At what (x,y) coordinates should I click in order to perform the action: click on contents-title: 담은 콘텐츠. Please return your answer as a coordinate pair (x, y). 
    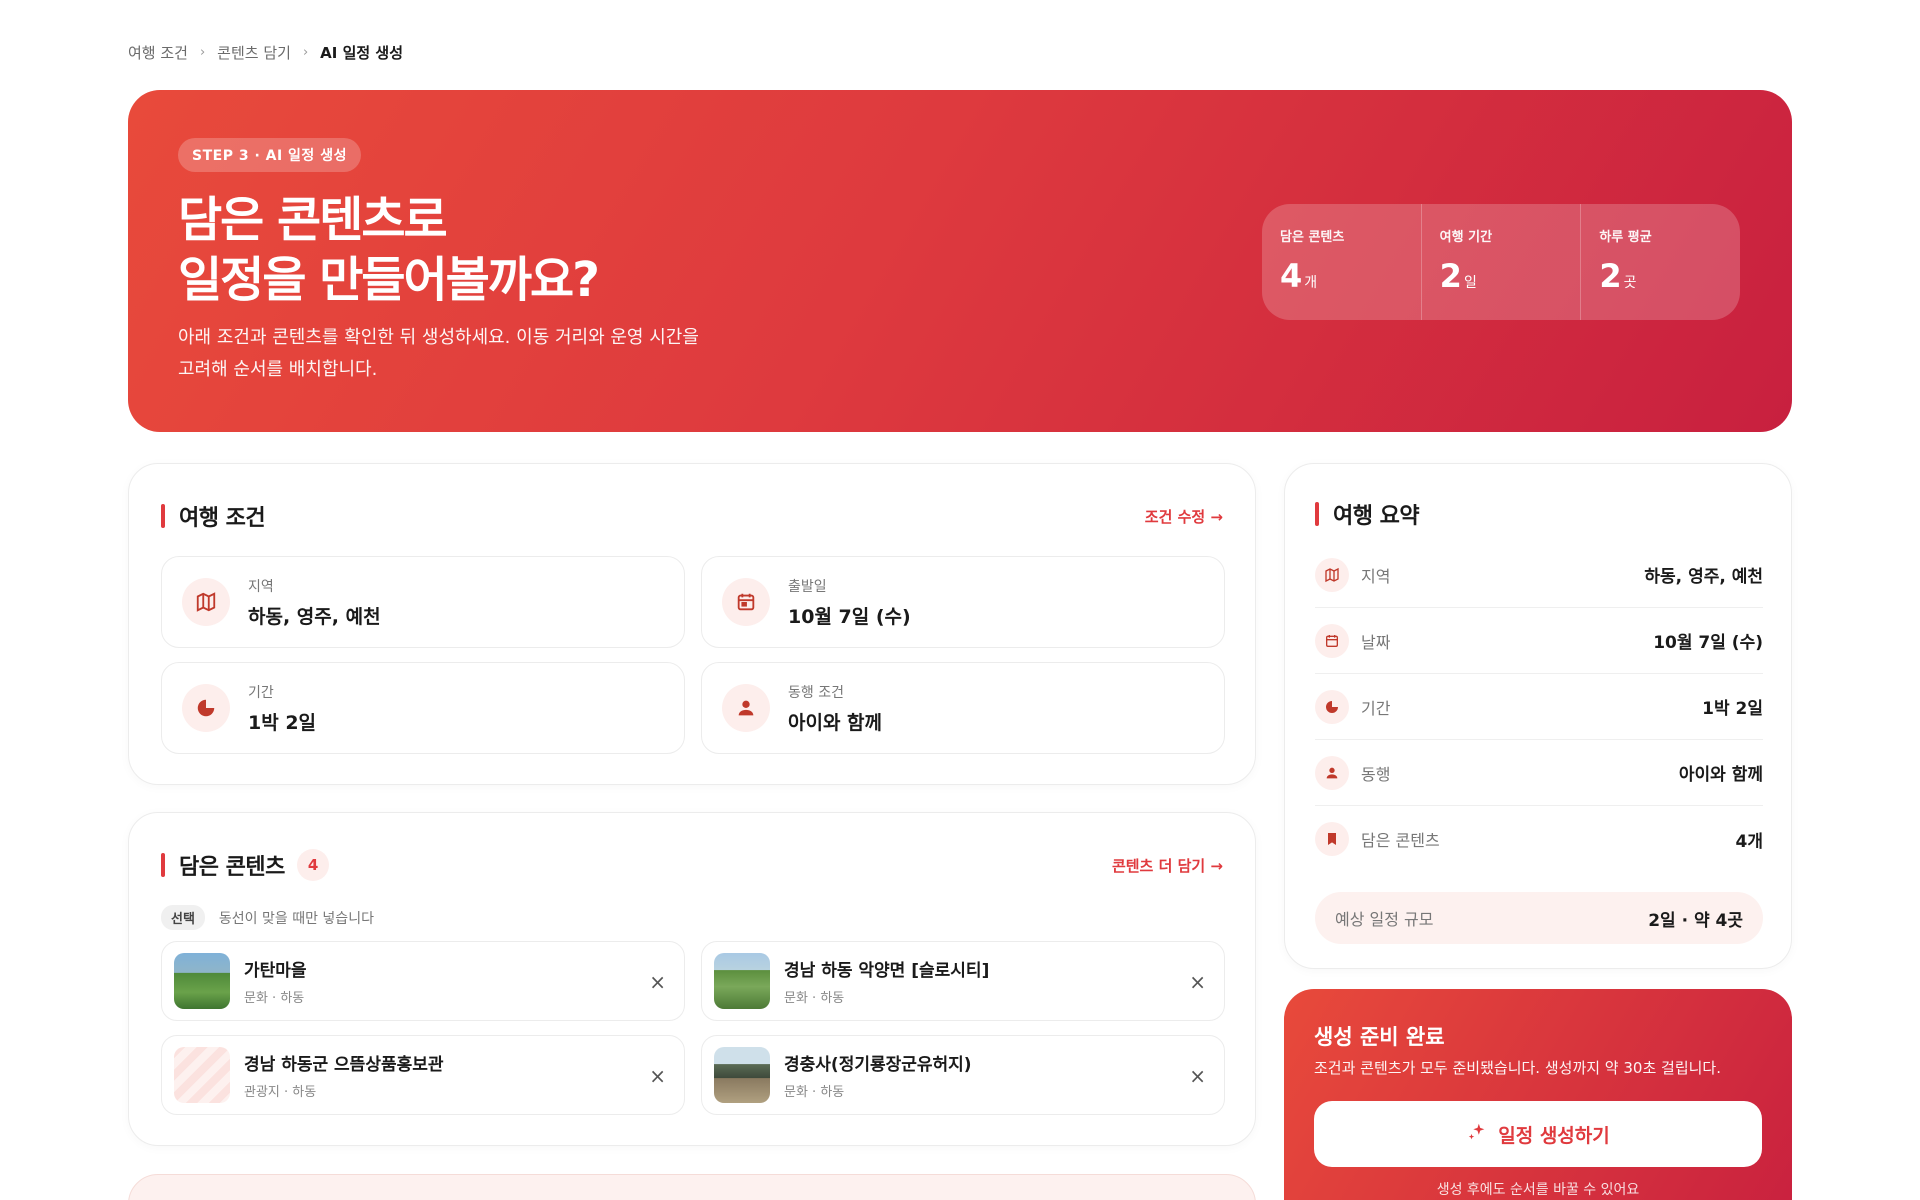
    Looking at the image, I should click on (232, 867).